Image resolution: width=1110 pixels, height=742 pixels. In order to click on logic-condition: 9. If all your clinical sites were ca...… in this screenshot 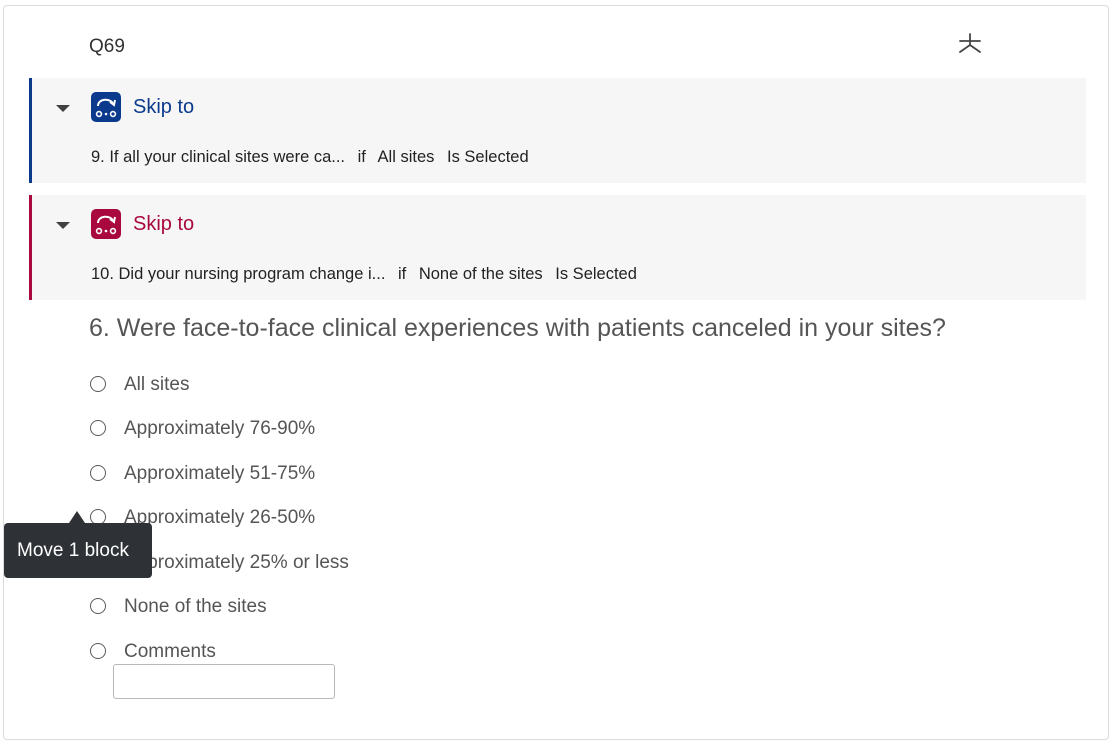, I will do `click(314, 157)`.